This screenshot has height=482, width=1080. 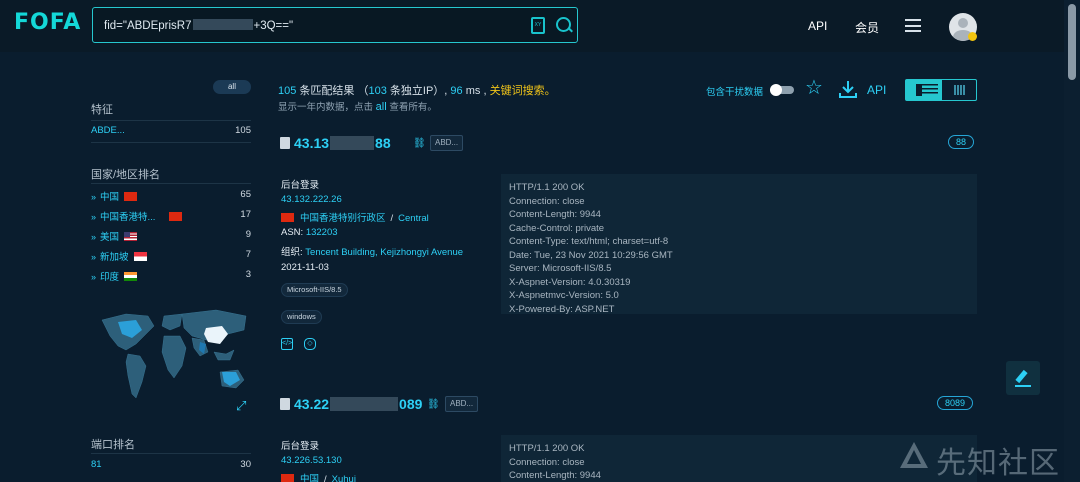 I want to click on org-link: Tencent Building, Kejizhongyi Avenue, so click(x=384, y=252).